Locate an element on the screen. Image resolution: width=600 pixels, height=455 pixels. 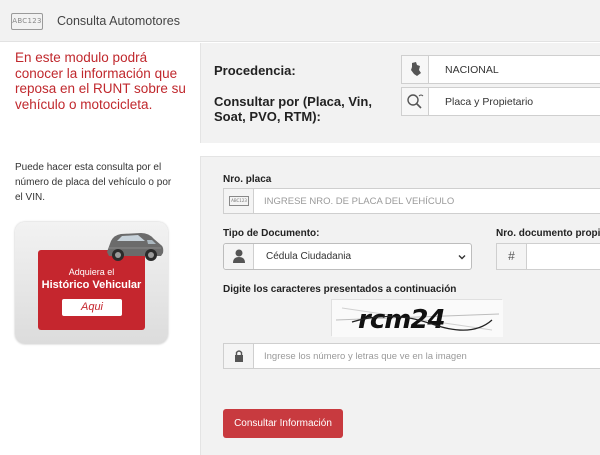
nro-documento-input: # is located at coordinates (548, 256).